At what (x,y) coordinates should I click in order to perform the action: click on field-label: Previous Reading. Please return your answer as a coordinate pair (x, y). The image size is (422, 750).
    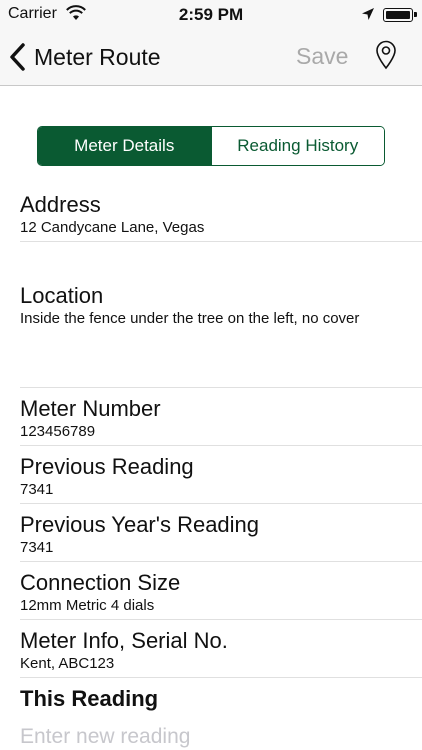
    Looking at the image, I should click on (107, 466).